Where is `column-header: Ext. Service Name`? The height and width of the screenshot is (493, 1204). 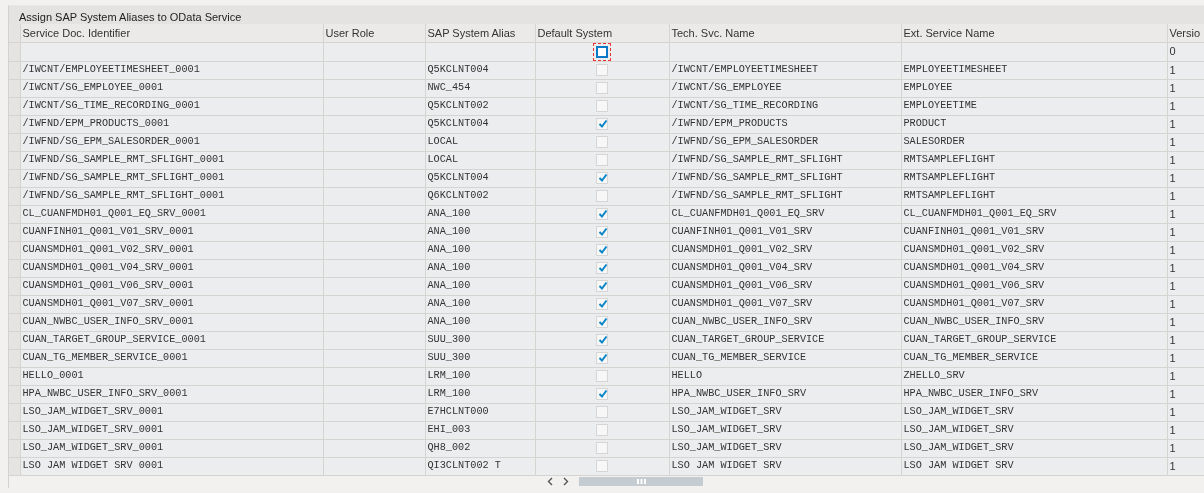 column-header: Ext. Service Name is located at coordinates (1034, 33).